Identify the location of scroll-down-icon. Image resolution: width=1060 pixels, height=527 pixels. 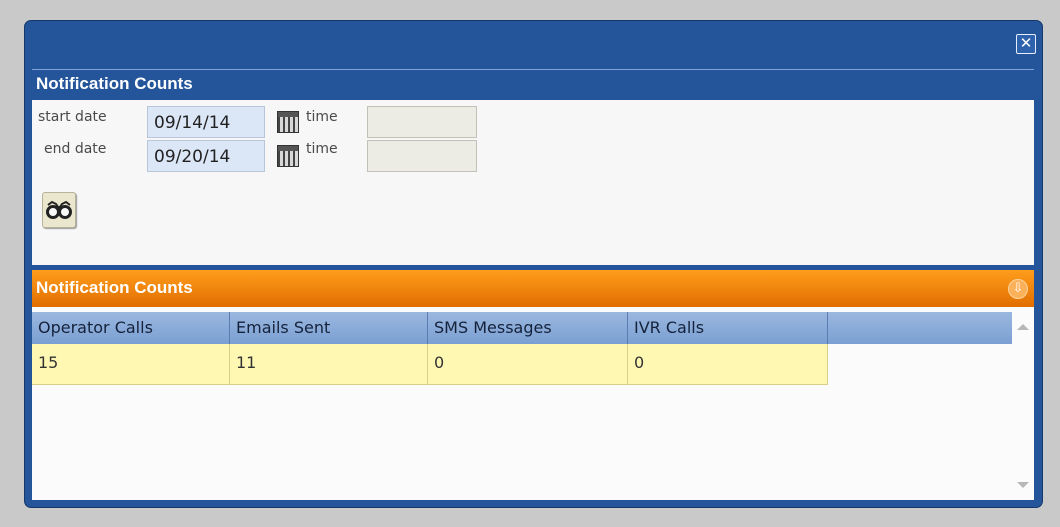
(1023, 485).